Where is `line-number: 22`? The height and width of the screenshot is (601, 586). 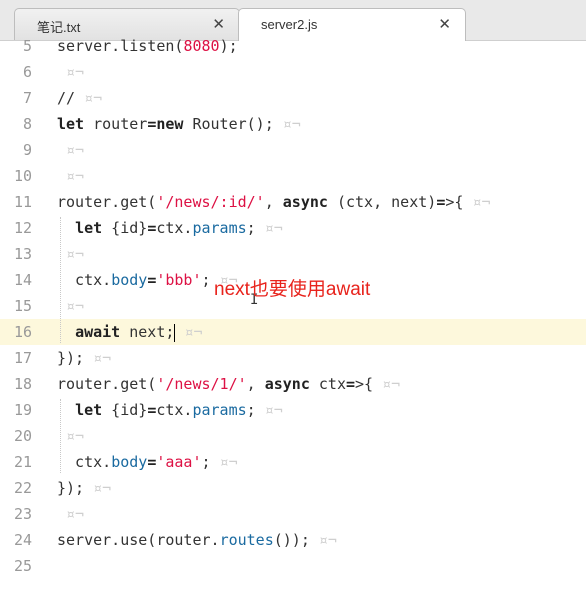
line-number: 22 is located at coordinates (22, 488).